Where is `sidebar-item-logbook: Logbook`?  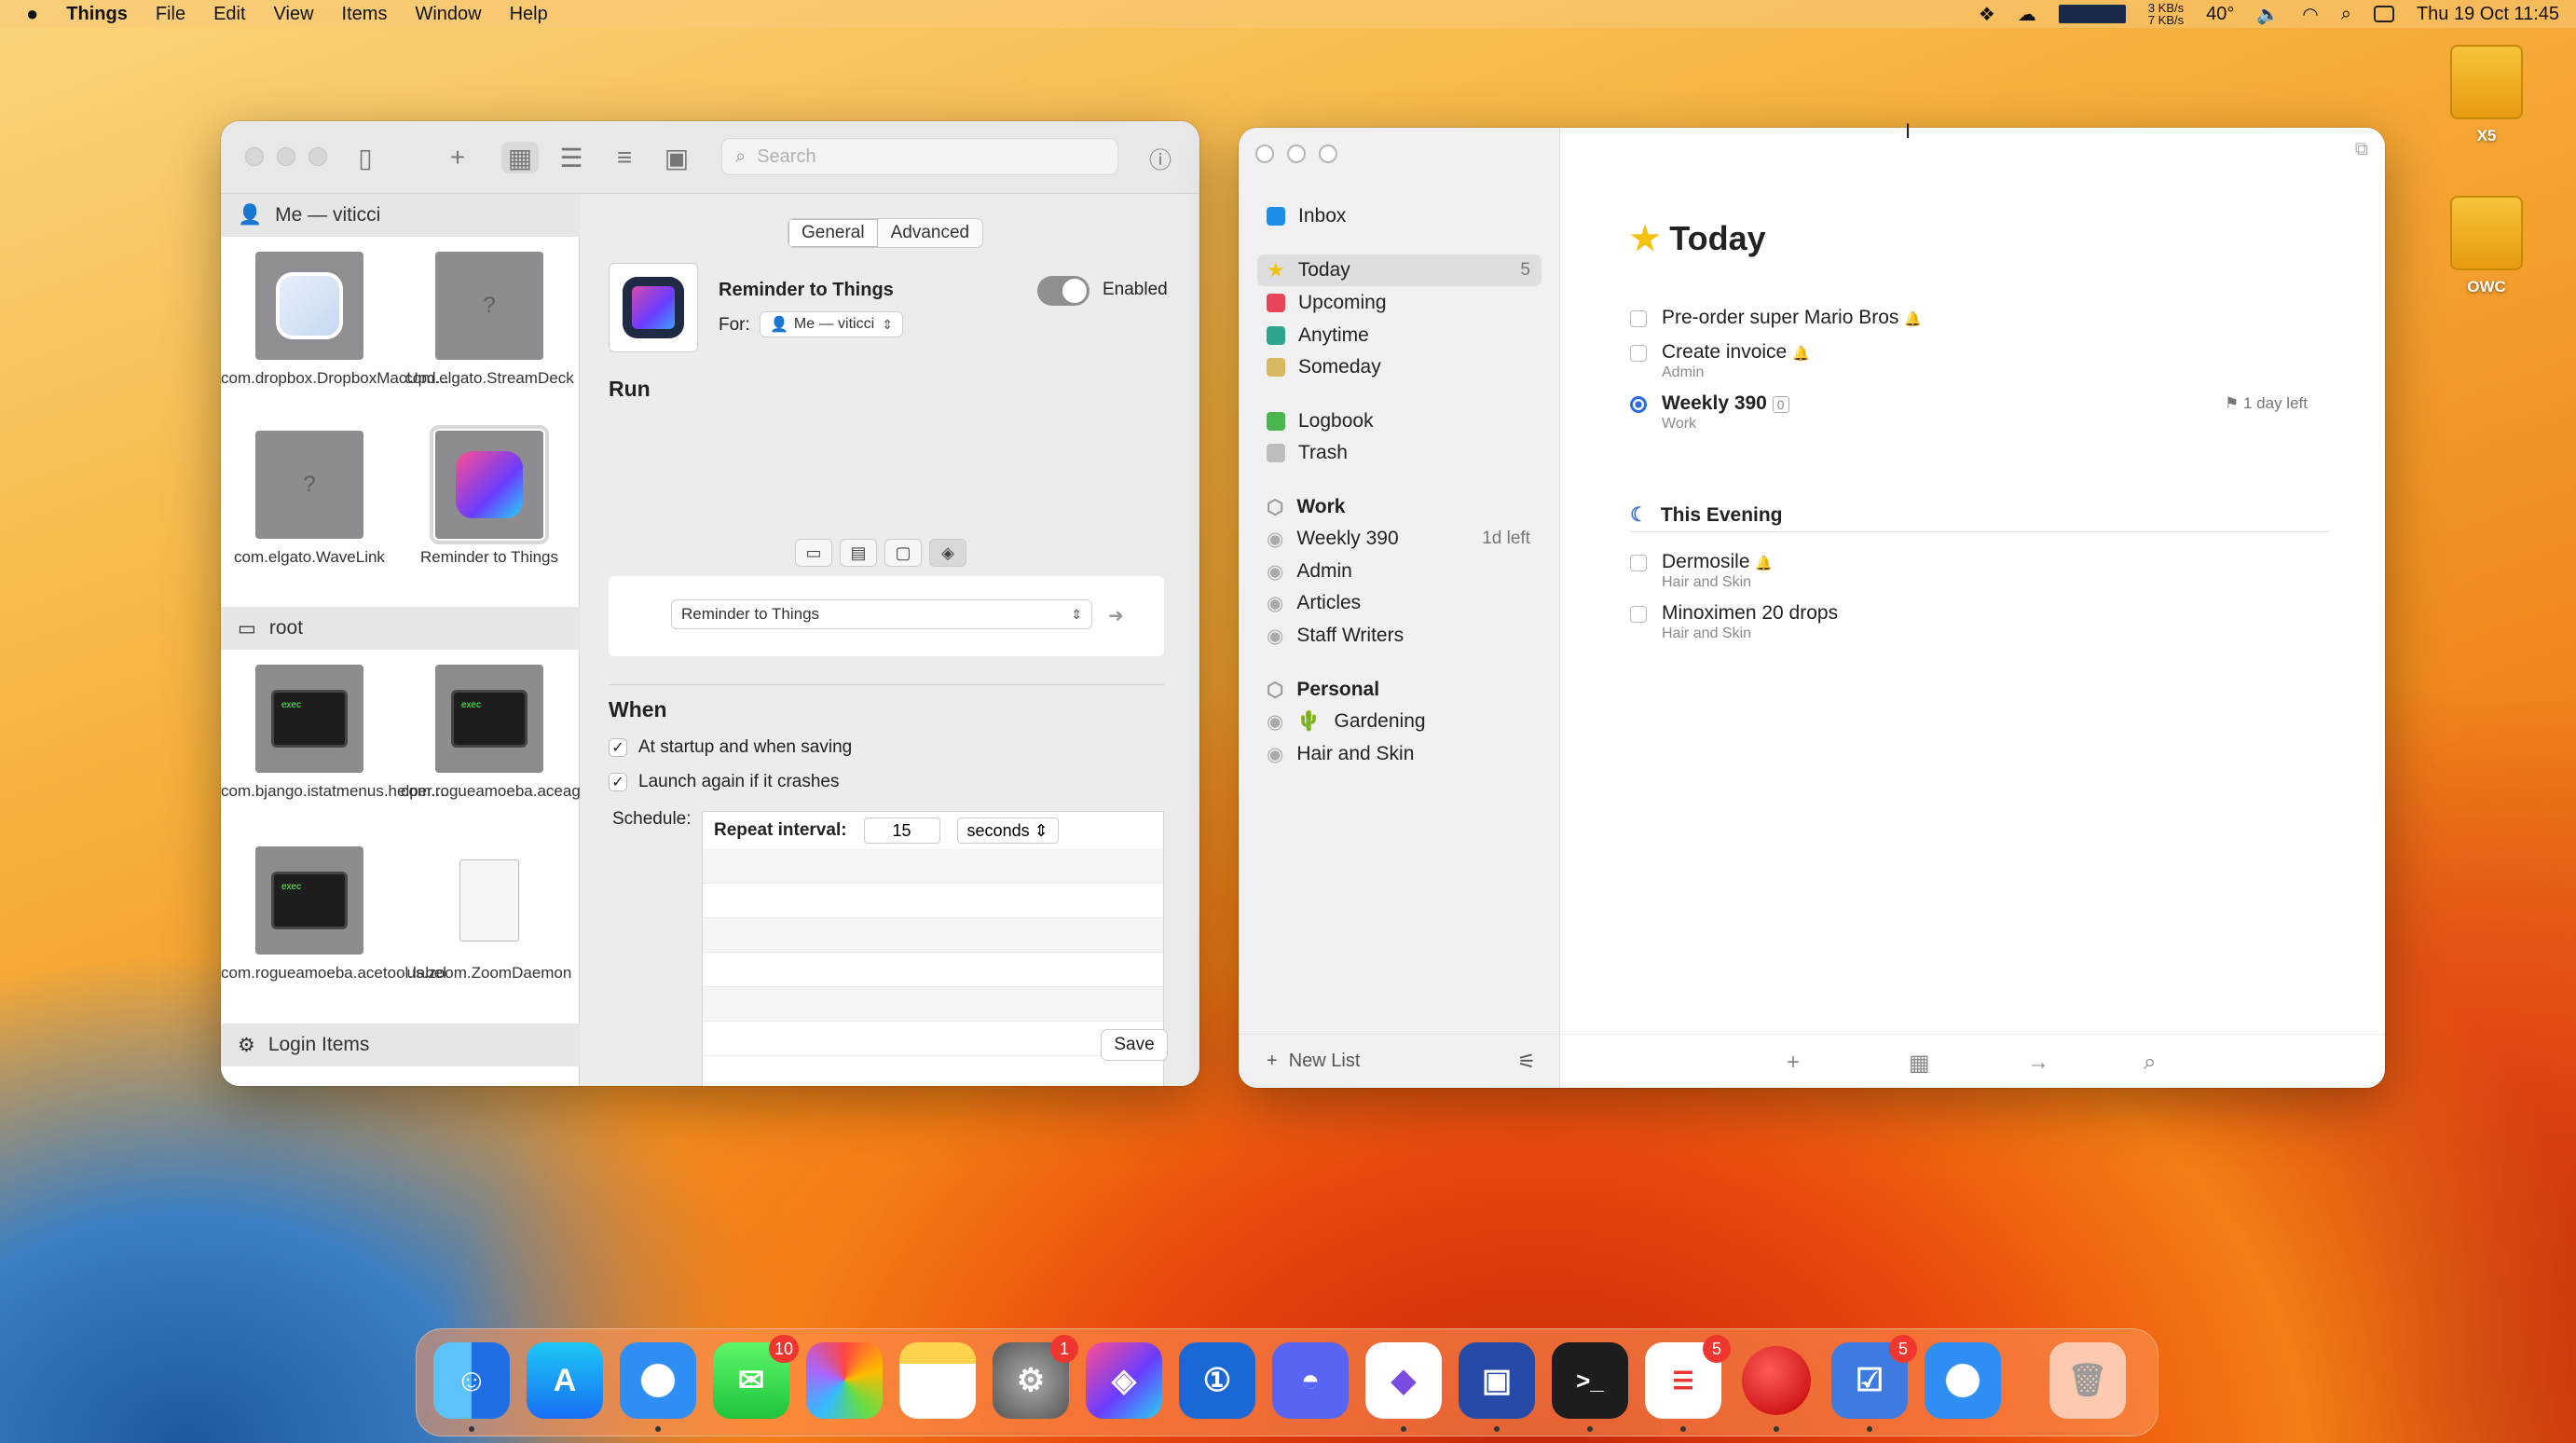 sidebar-item-logbook: Logbook is located at coordinates (1399, 421).